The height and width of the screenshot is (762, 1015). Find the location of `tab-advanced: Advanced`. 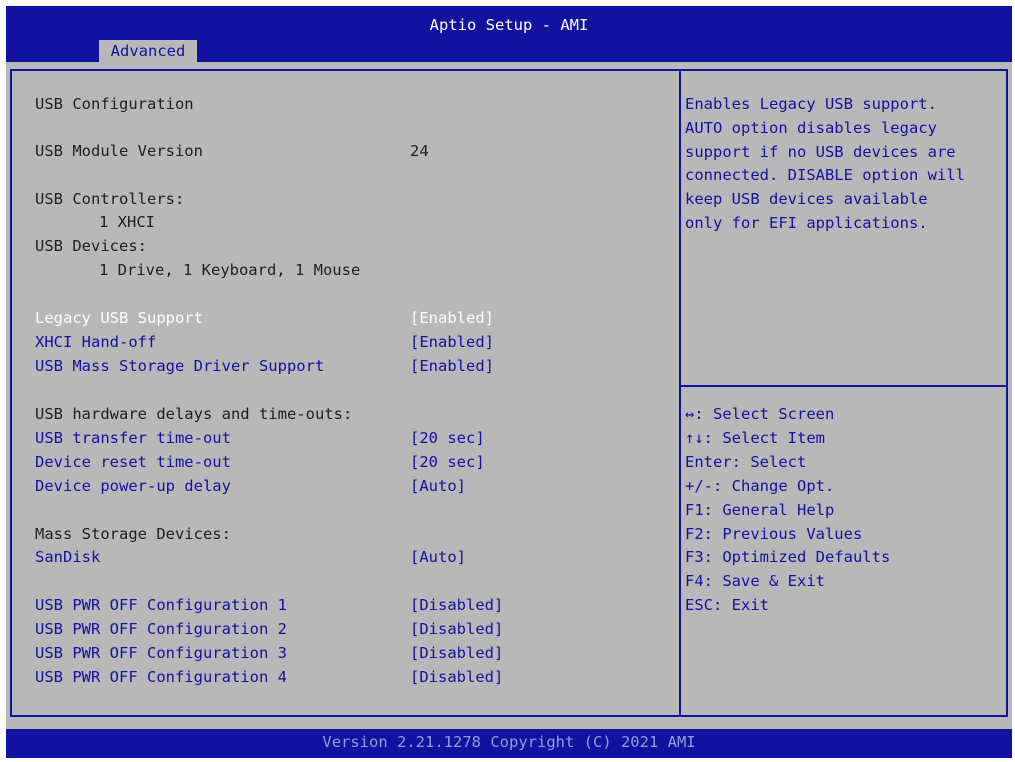

tab-advanced: Advanced is located at coordinates (148, 51).